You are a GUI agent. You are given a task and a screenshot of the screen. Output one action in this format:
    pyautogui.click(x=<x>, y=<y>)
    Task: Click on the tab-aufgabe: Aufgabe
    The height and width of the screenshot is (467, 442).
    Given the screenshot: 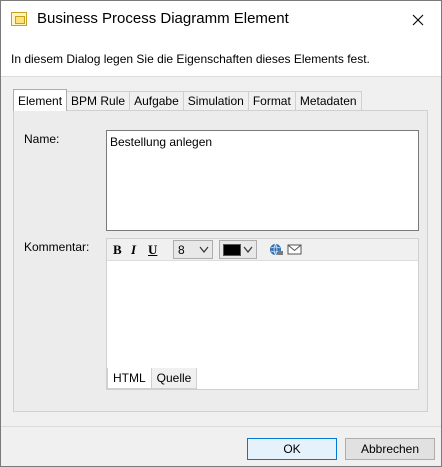 What is the action you would take?
    pyautogui.click(x=156, y=101)
    